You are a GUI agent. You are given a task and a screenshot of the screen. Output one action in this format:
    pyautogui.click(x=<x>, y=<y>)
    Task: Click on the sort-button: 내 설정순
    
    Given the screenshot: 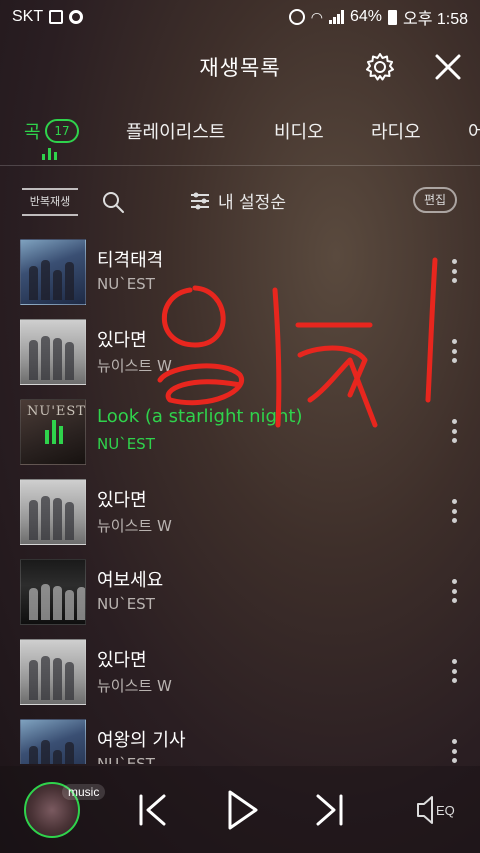 What is the action you would take?
    pyautogui.click(x=238, y=200)
    